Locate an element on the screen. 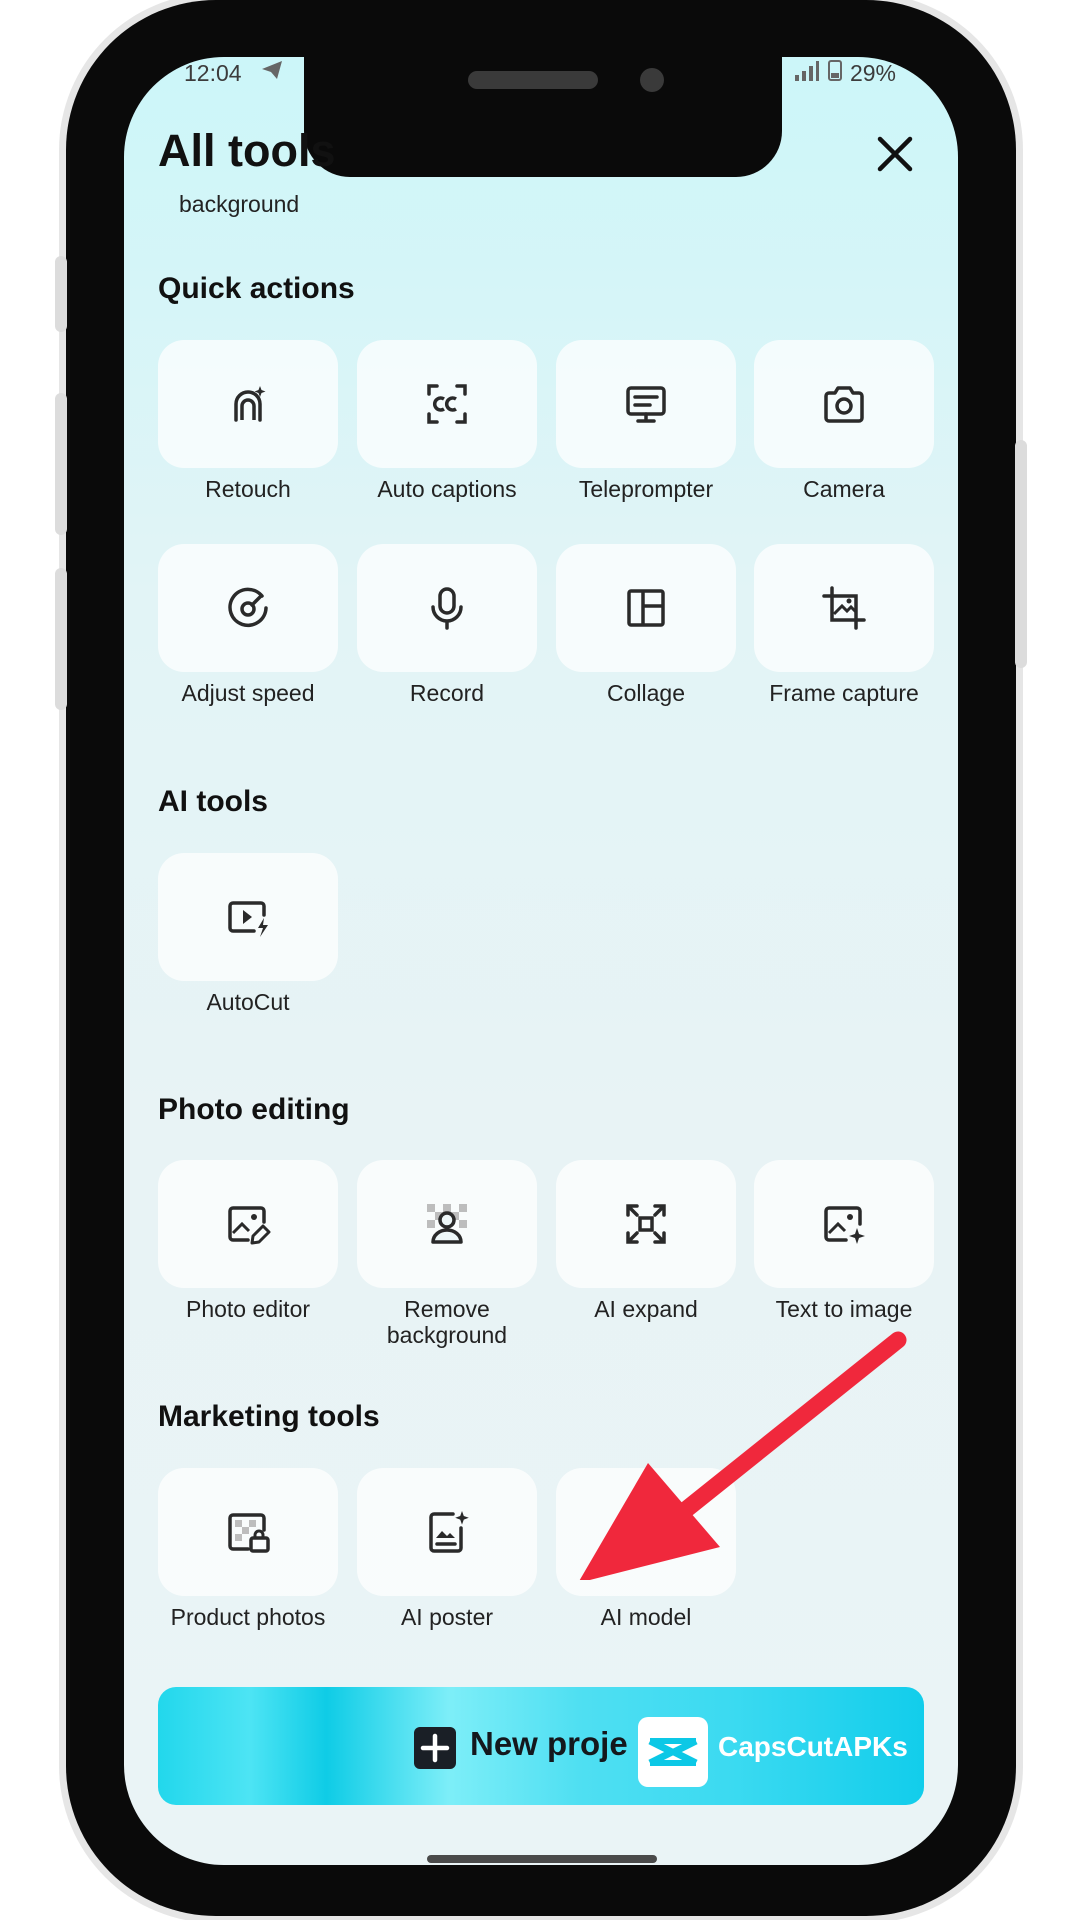 The height and width of the screenshot is (1920, 1080). new-project-button: New proje CapsCutAPKs is located at coordinates (541, 1746).